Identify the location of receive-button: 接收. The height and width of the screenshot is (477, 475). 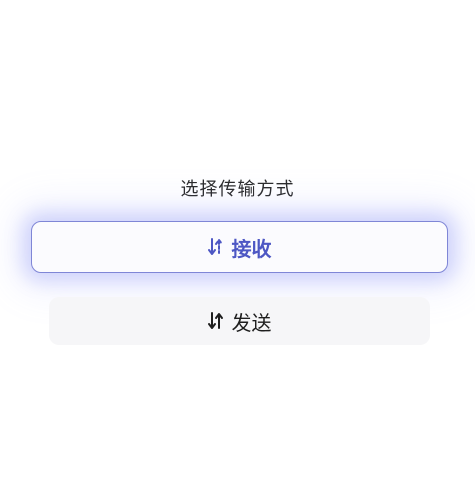
(239, 247).